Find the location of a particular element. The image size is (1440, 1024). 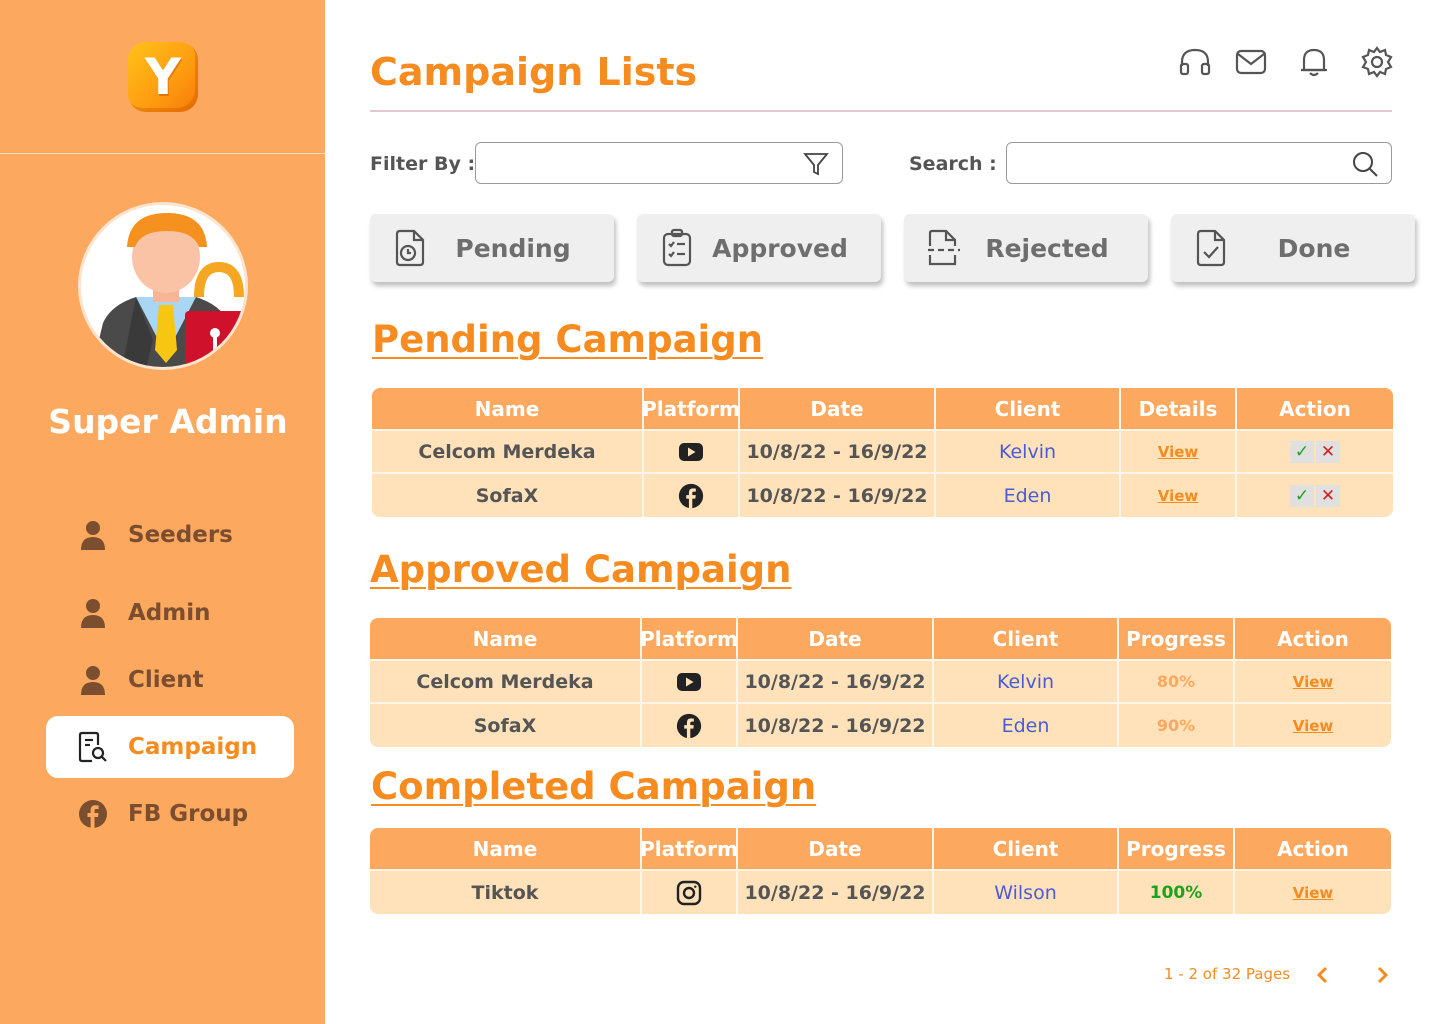

prev-page-button is located at coordinates (1322, 975).